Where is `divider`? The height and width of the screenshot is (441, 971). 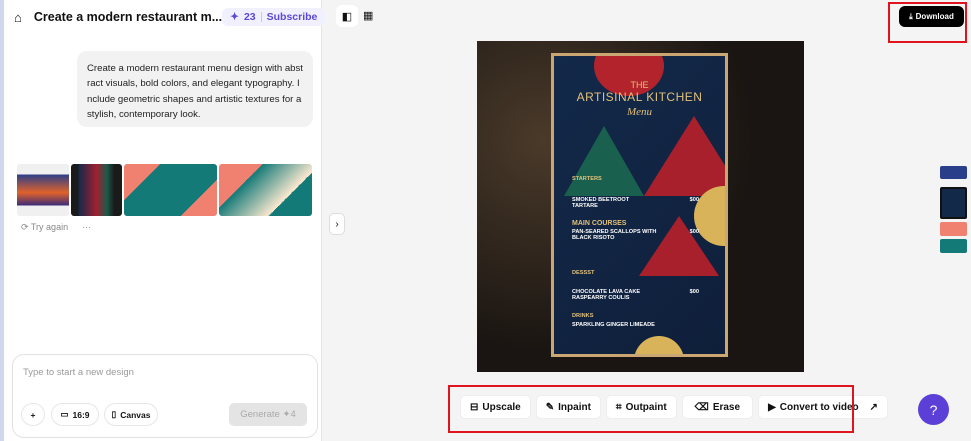 divider is located at coordinates (261, 17).